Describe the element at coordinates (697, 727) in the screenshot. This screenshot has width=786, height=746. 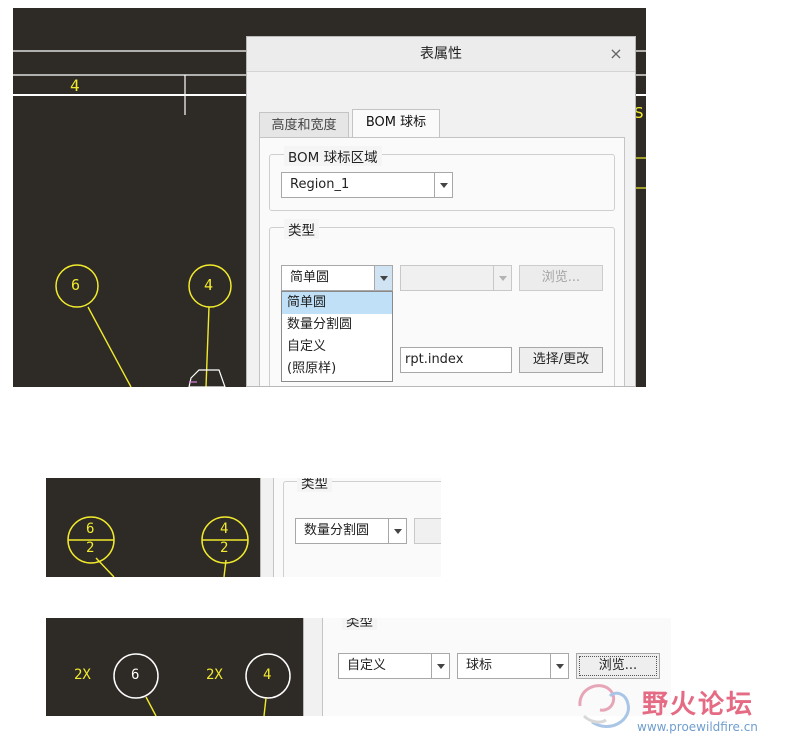
I see `watermark-url: www.proewildfire.cn` at that location.